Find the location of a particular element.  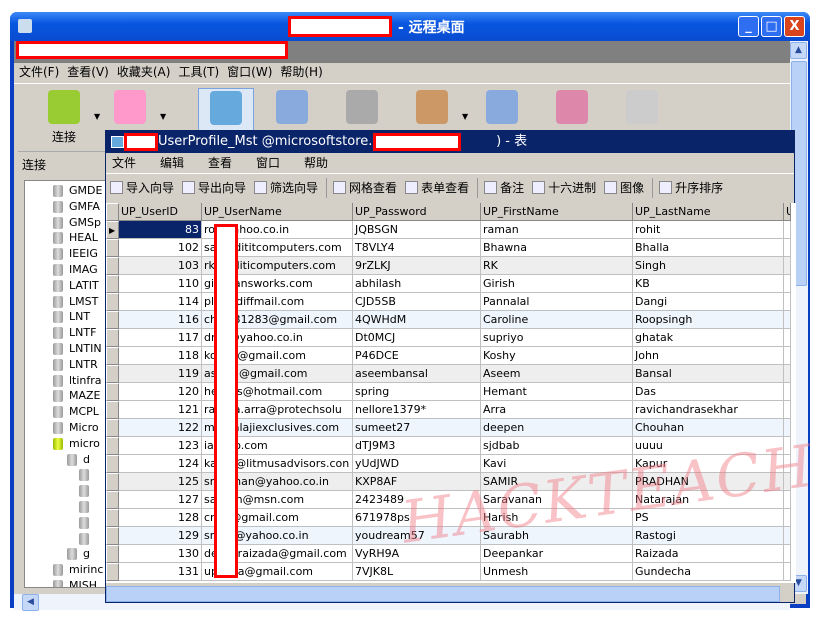

table-row: 120 he_das@hotmail.com spring Hemant Das is located at coordinates (448, 392).